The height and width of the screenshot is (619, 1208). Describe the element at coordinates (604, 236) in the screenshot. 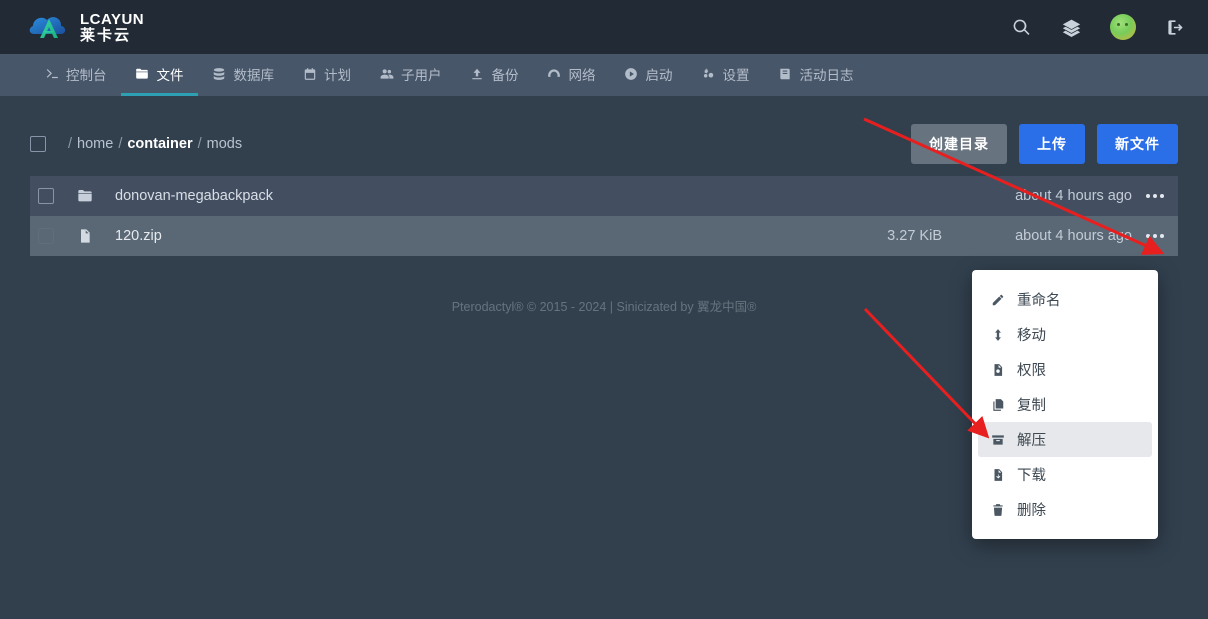

I see `table-row: 120.zip 3.27 KiB about 4 hours ago` at that location.